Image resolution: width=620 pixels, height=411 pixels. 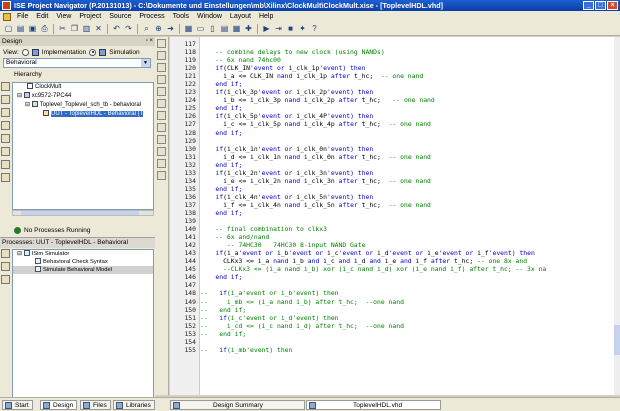 What do you see at coordinates (116, 28) in the screenshot?
I see `undo-icon: ↶` at bounding box center [116, 28].